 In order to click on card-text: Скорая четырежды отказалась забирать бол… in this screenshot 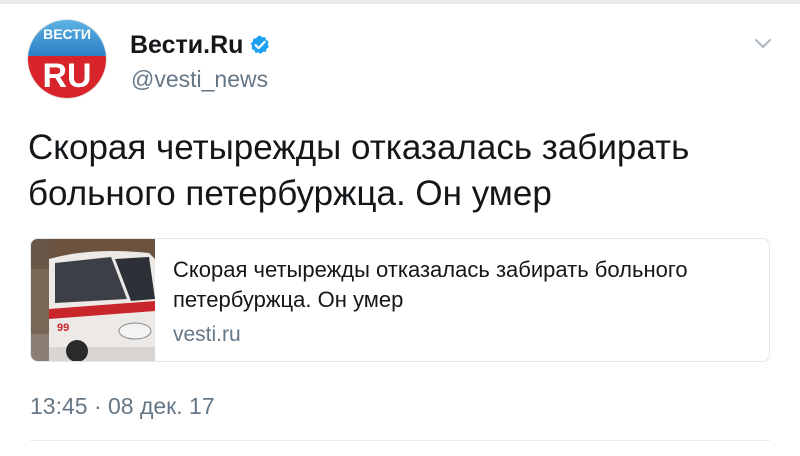, I will do `click(463, 301)`.